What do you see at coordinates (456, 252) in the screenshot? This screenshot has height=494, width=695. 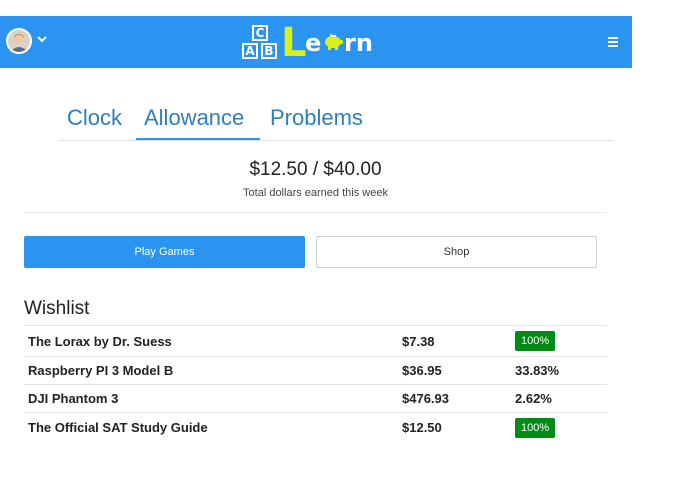 I see `shop-button: Shop` at bounding box center [456, 252].